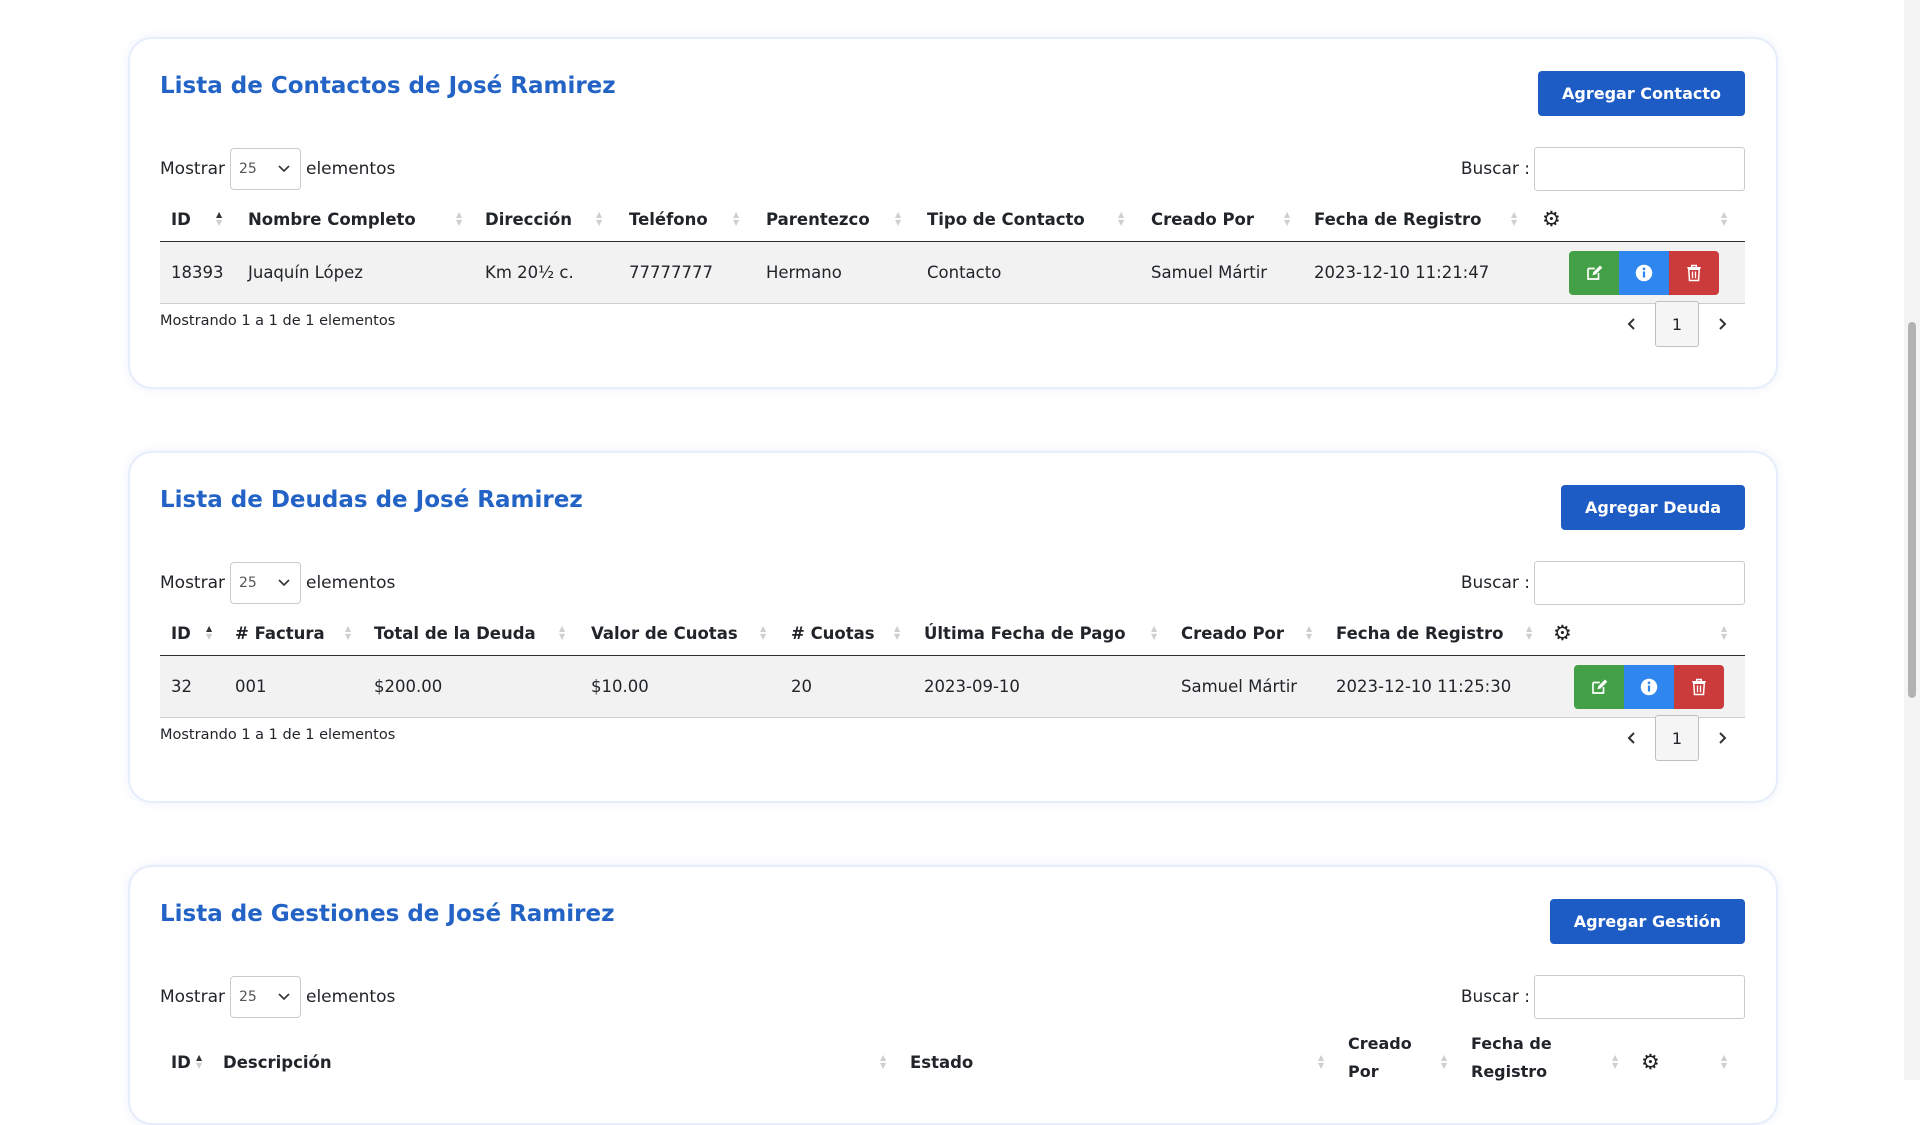  I want to click on debts-table-info: Mostrando 1 a 1 de 1 elementos, so click(278, 735).